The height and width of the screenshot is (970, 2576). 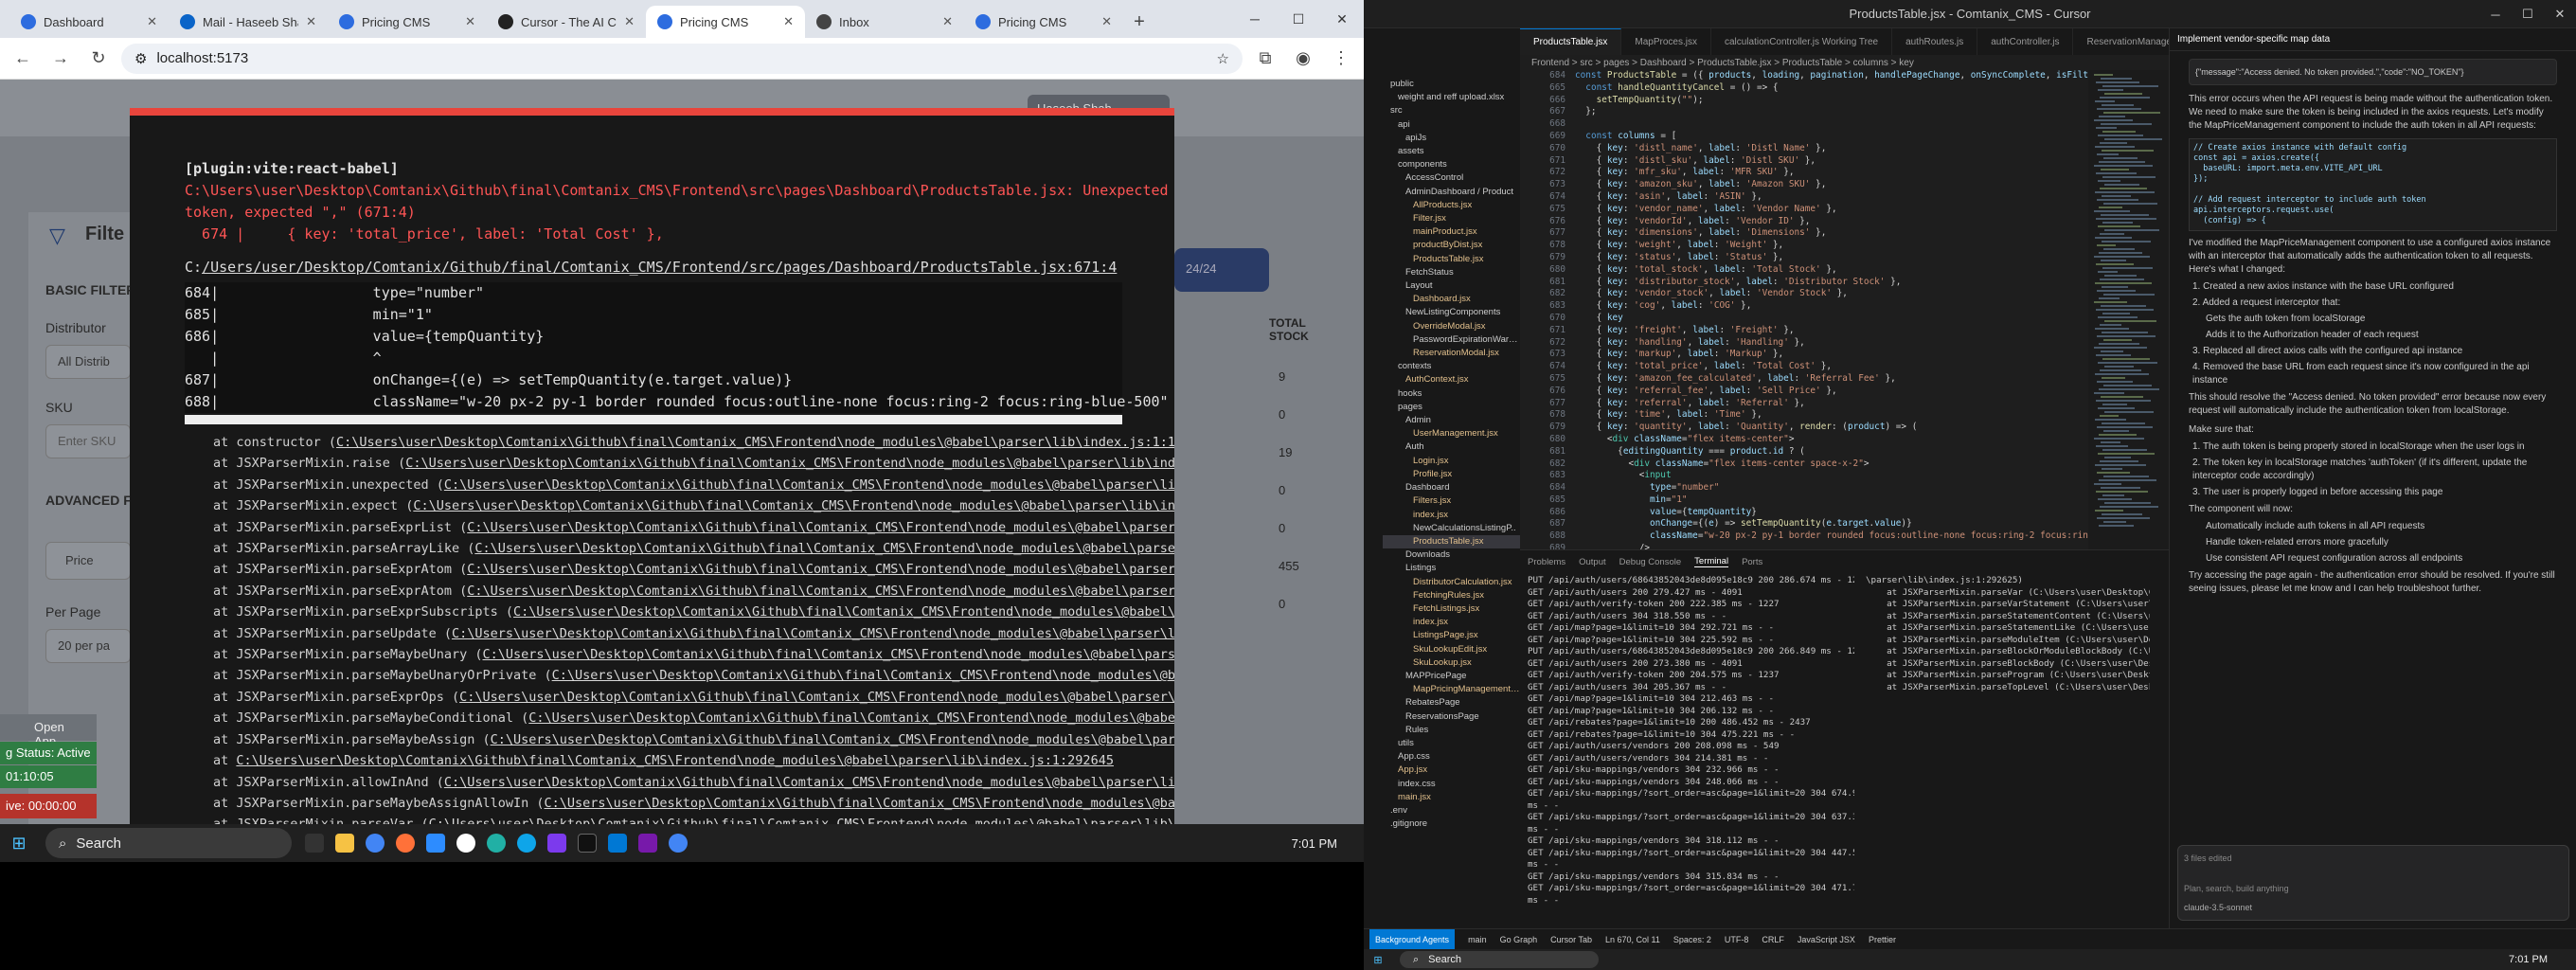 What do you see at coordinates (2528, 14) in the screenshot?
I see `maximize-icon: ☐` at bounding box center [2528, 14].